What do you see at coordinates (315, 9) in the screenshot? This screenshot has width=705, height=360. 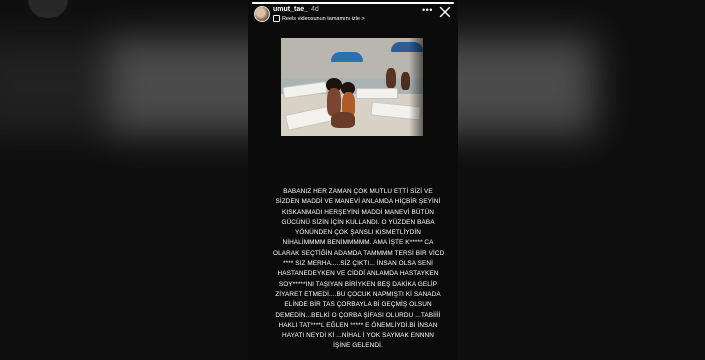 I see `timestamp: 4d` at bounding box center [315, 9].